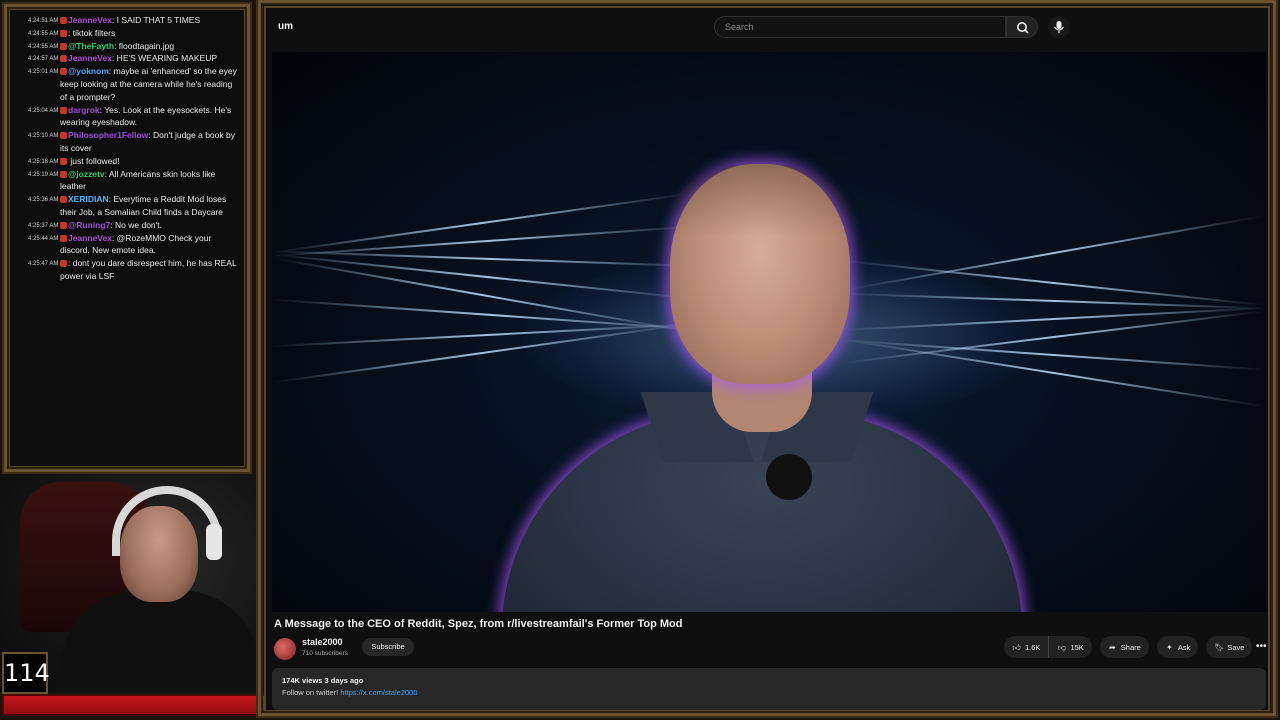  What do you see at coordinates (127, 238) in the screenshot?
I see `chat-frame-border` at bounding box center [127, 238].